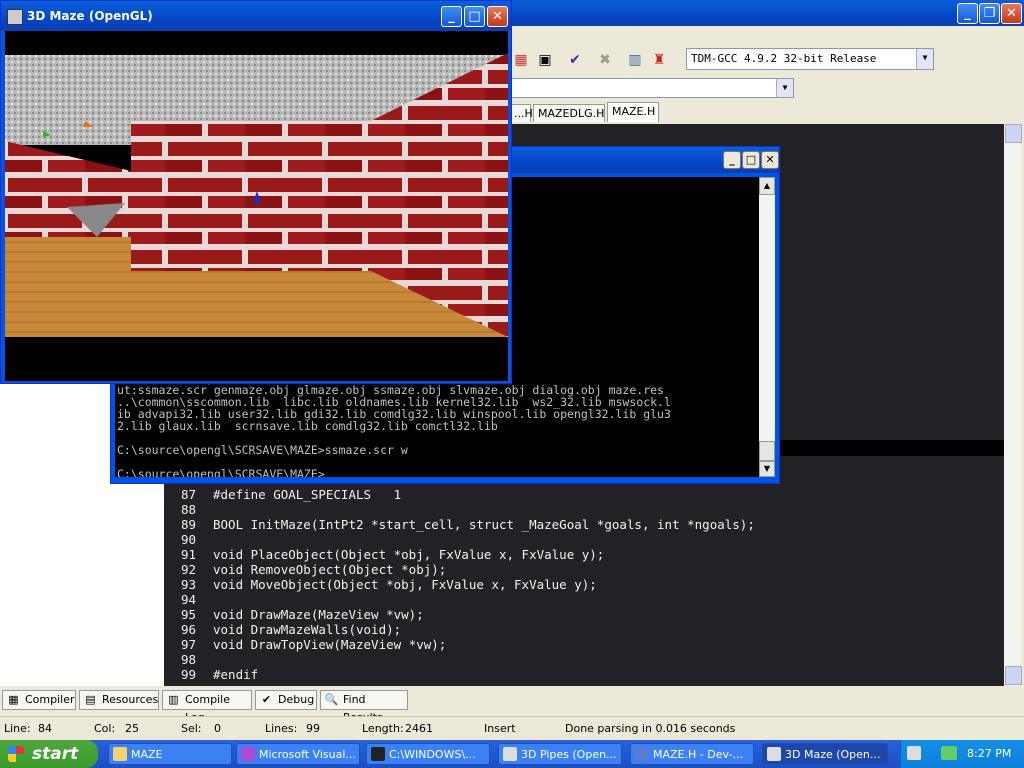  Describe the element at coordinates (419, 728) in the screenshot. I see `status-length: 2461` at that location.